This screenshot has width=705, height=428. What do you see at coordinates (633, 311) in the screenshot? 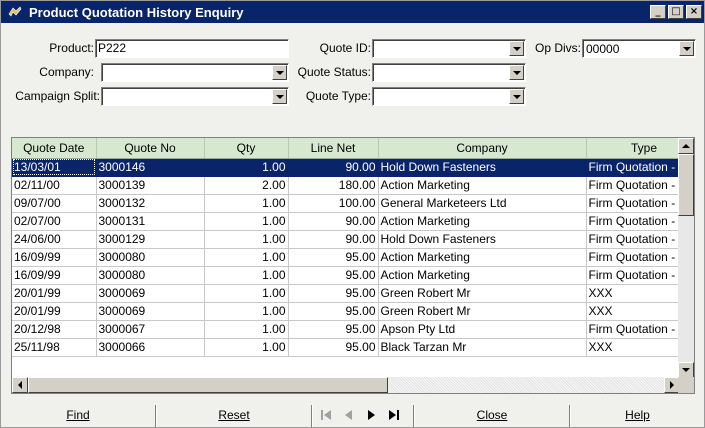
I see `table-cell: XXX` at bounding box center [633, 311].